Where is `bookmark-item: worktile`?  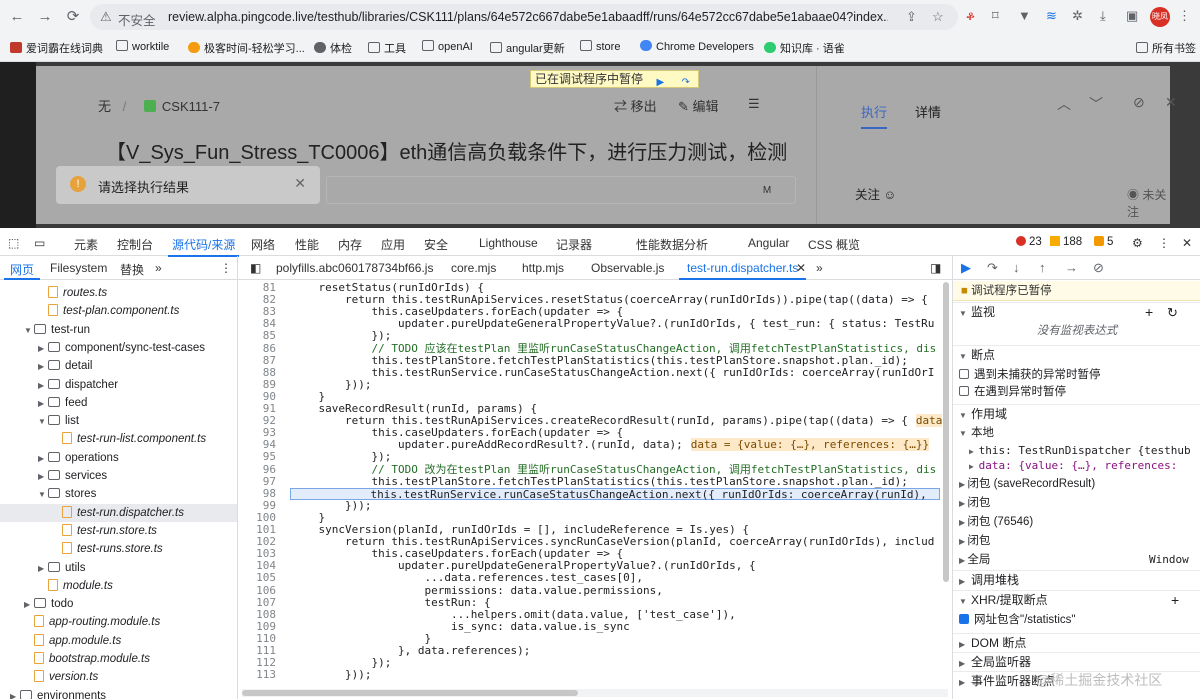 bookmark-item: worktile is located at coordinates (142, 46).